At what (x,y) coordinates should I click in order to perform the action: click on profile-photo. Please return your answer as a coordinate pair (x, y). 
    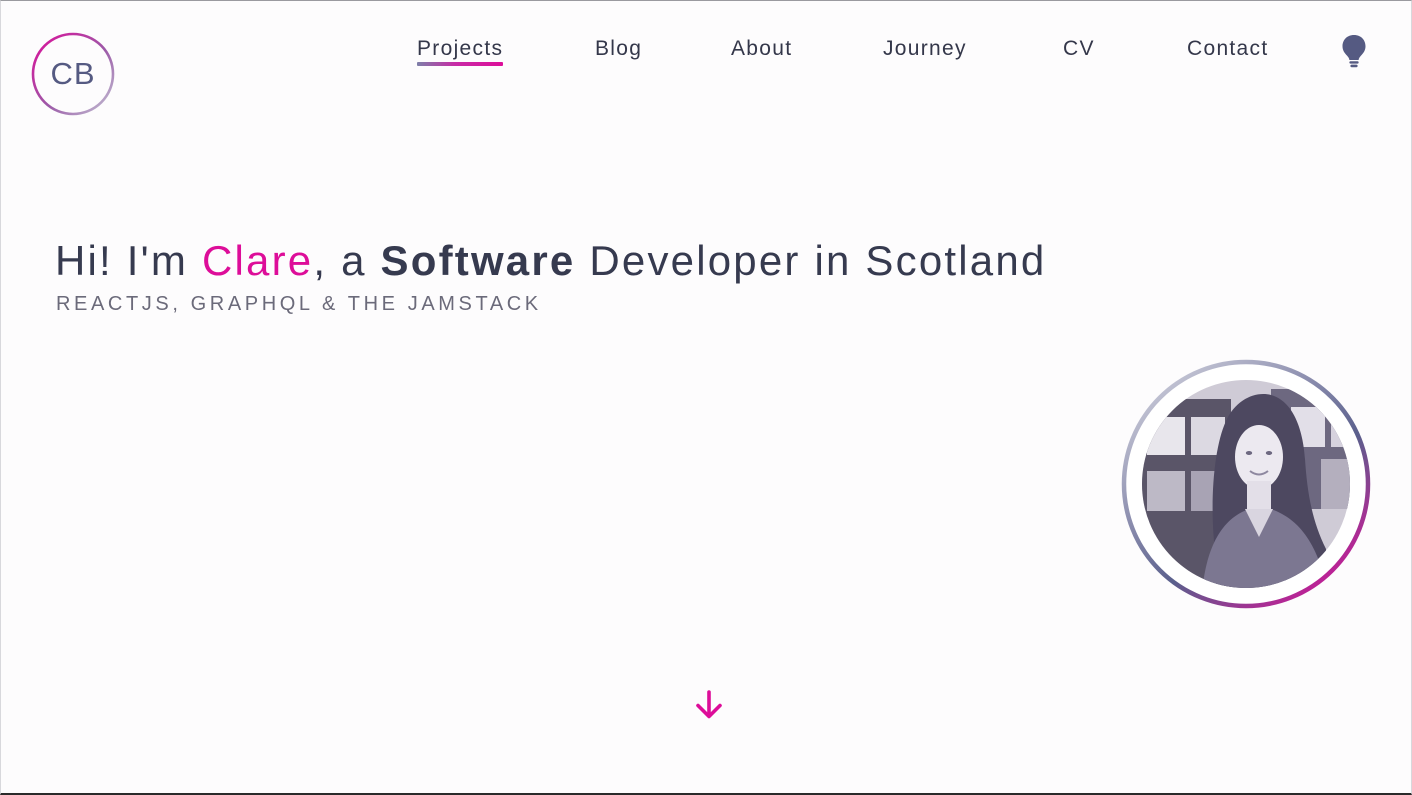
    Looking at the image, I should click on (1246, 484).